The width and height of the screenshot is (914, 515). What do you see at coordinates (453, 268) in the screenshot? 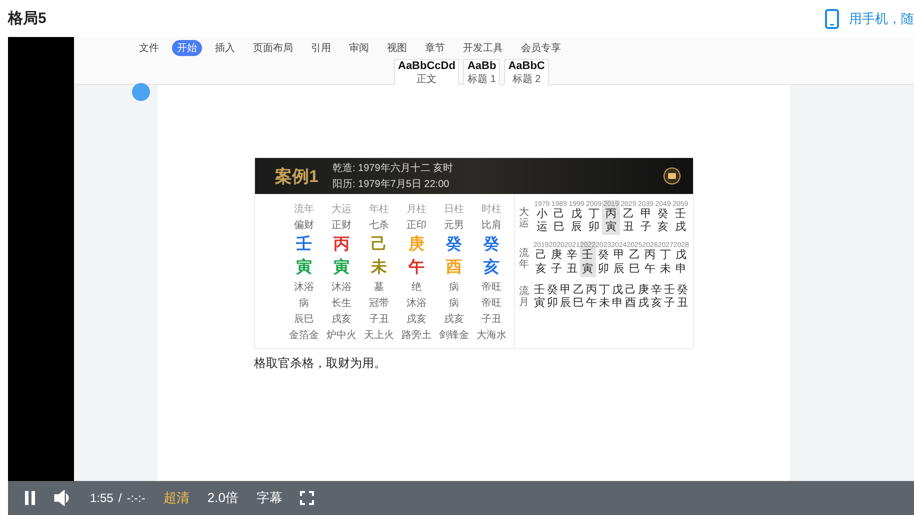
I see `earthly-branch: 酉` at bounding box center [453, 268].